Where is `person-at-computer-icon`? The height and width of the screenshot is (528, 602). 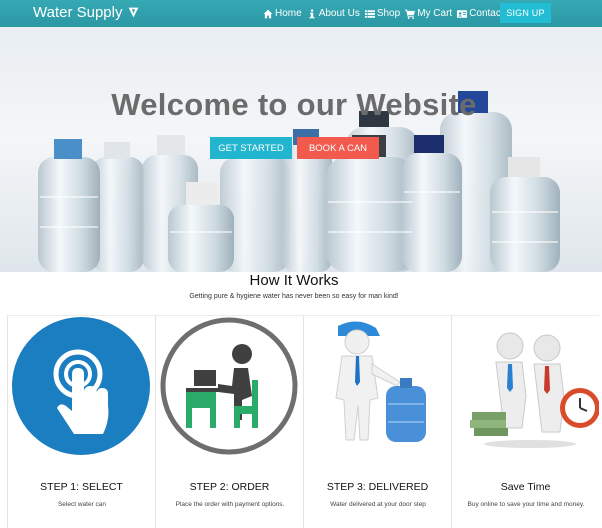
person-at-computer-icon is located at coordinates (229, 386).